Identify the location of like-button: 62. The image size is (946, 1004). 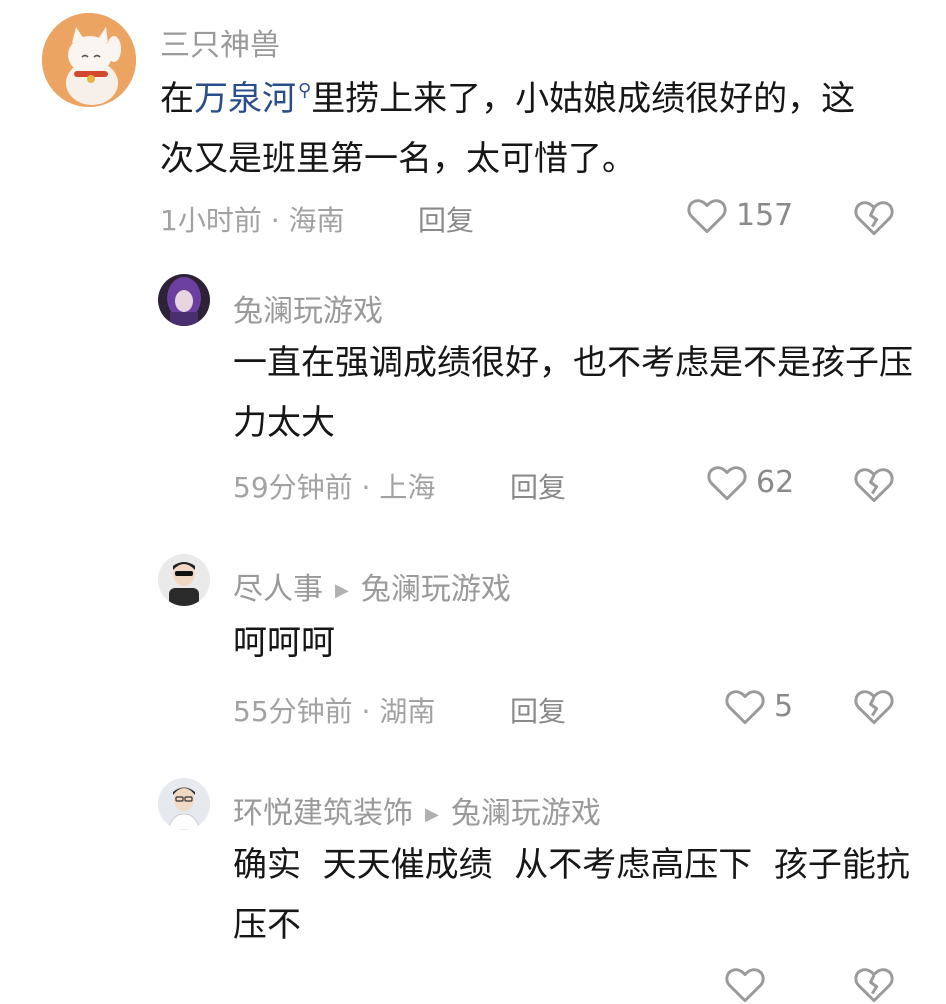
(750, 482).